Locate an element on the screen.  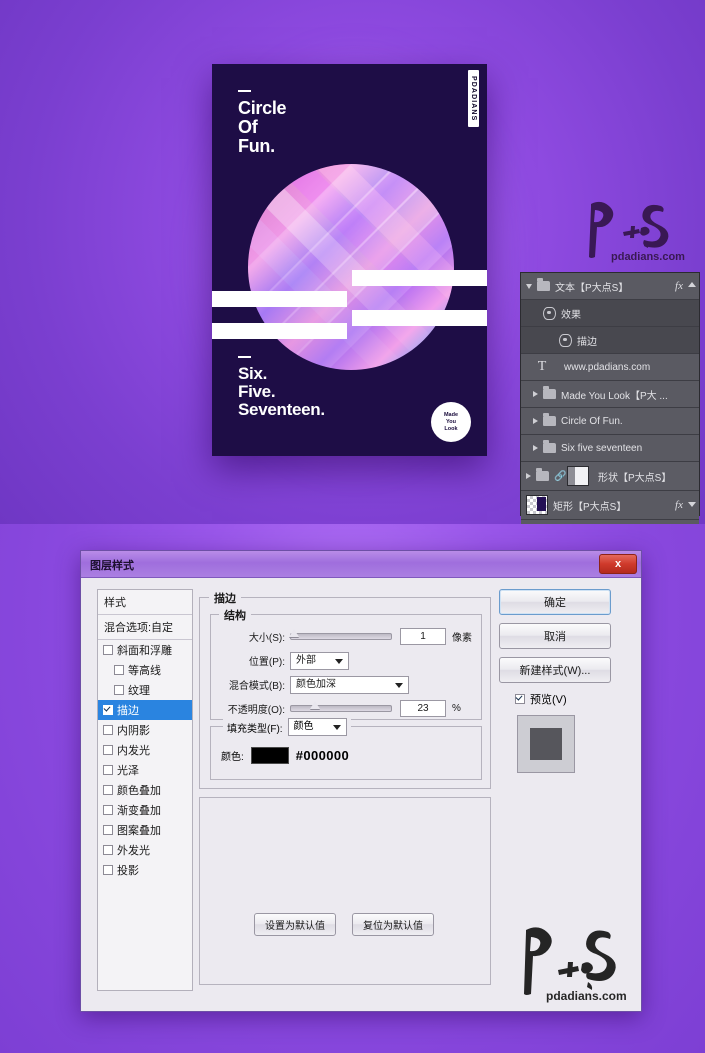
layer-row: Six five seventeen is located at coordinates (610, 448).